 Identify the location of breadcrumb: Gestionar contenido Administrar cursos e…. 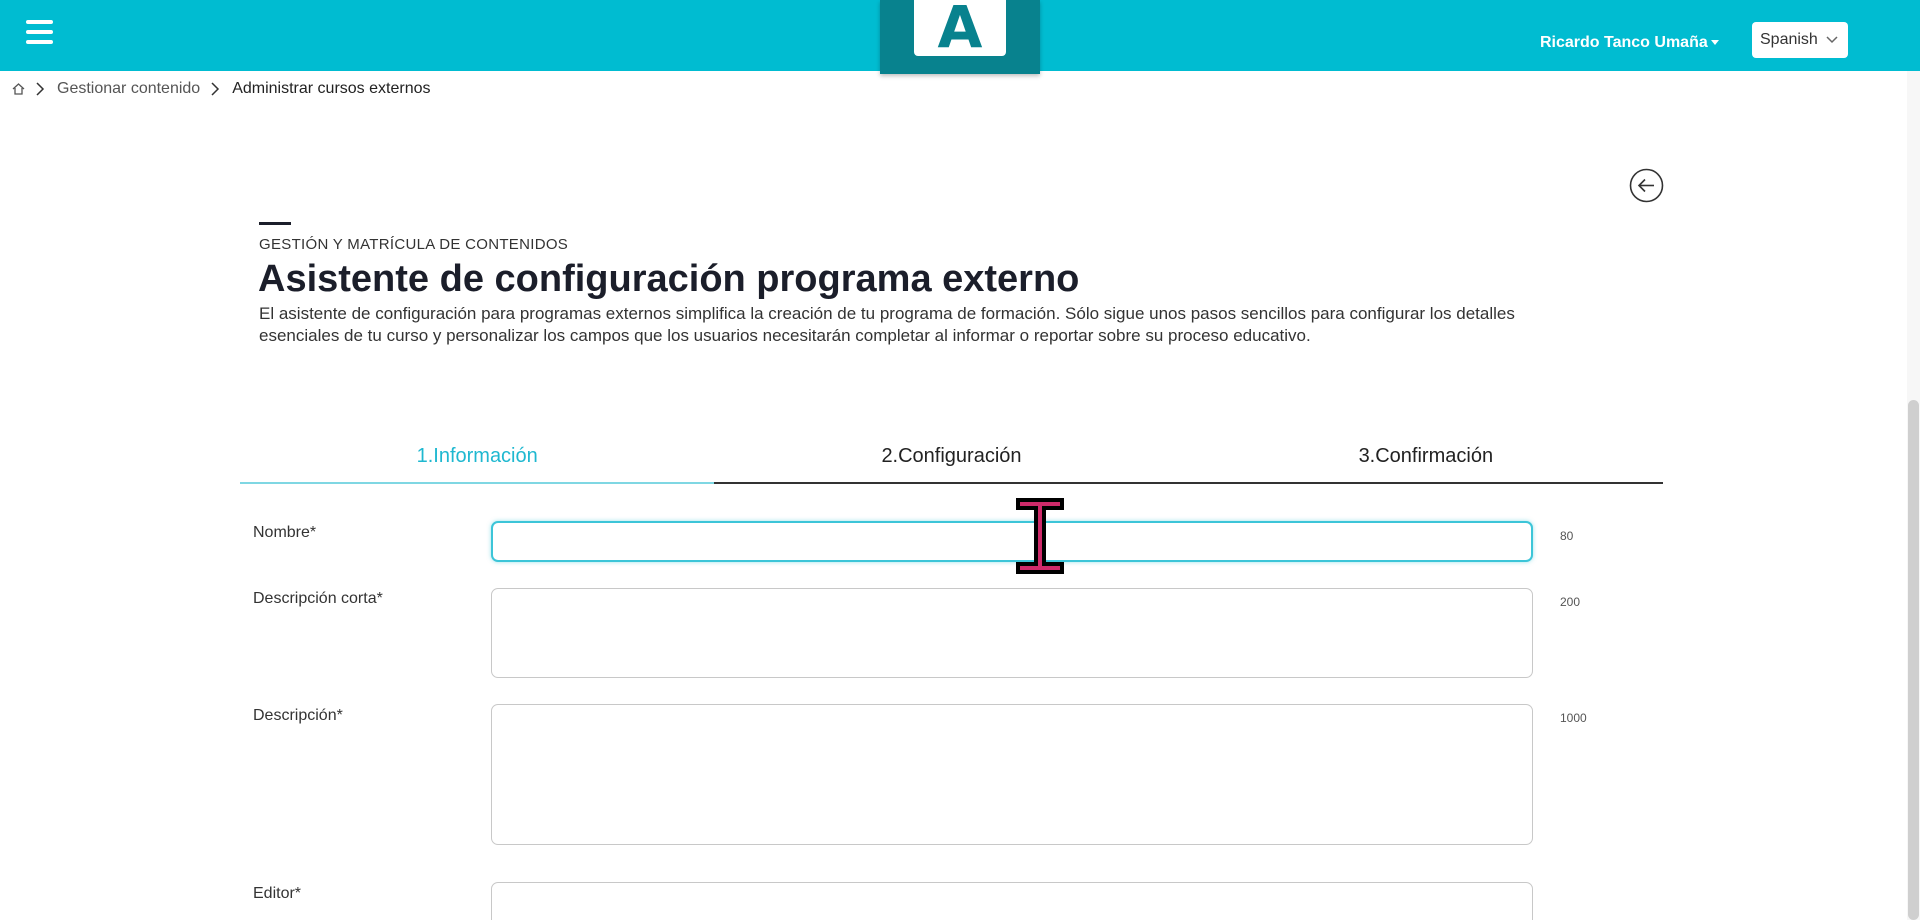
(221, 89).